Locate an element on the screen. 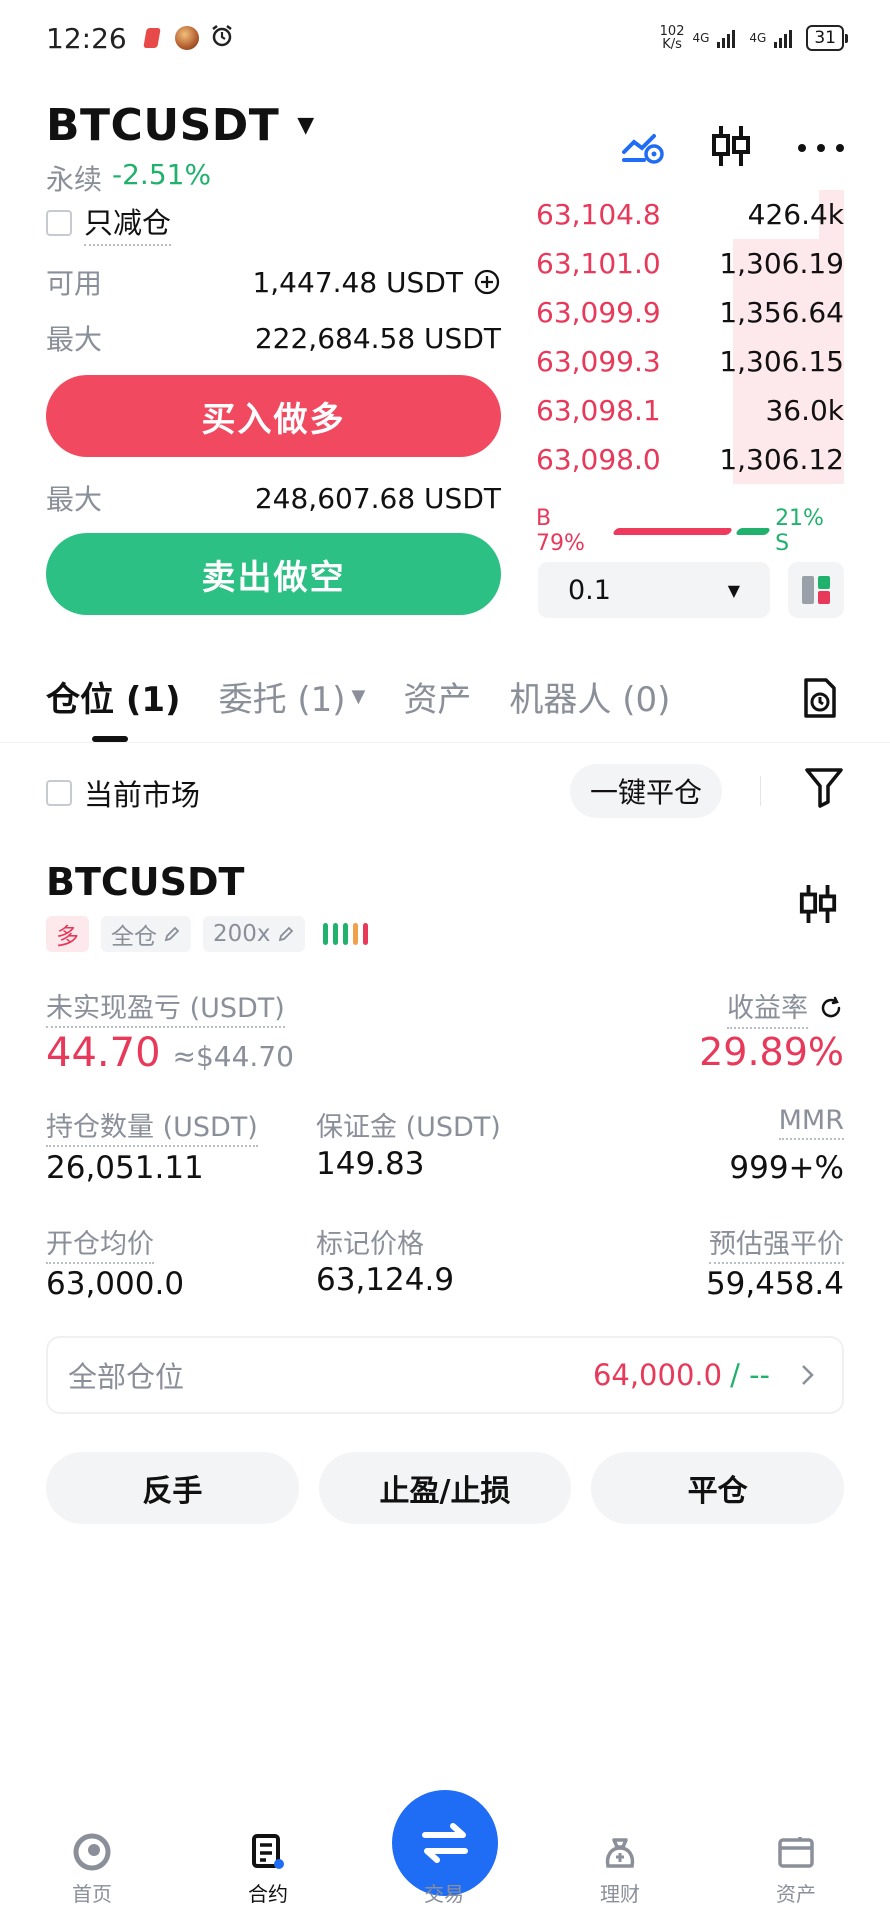 The width and height of the screenshot is (890, 1920). qty-step-select: 0.1 ▼ is located at coordinates (654, 590).